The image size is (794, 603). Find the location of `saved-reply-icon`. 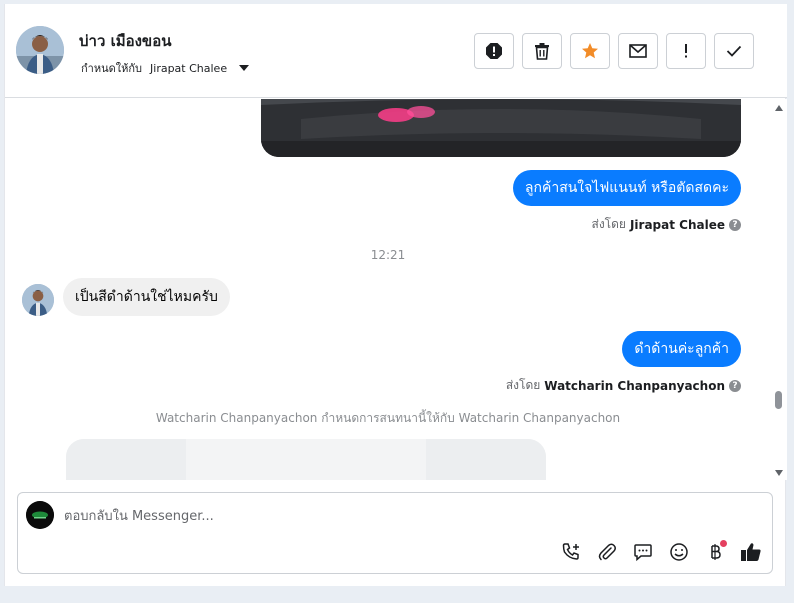

saved-reply-icon is located at coordinates (643, 553).